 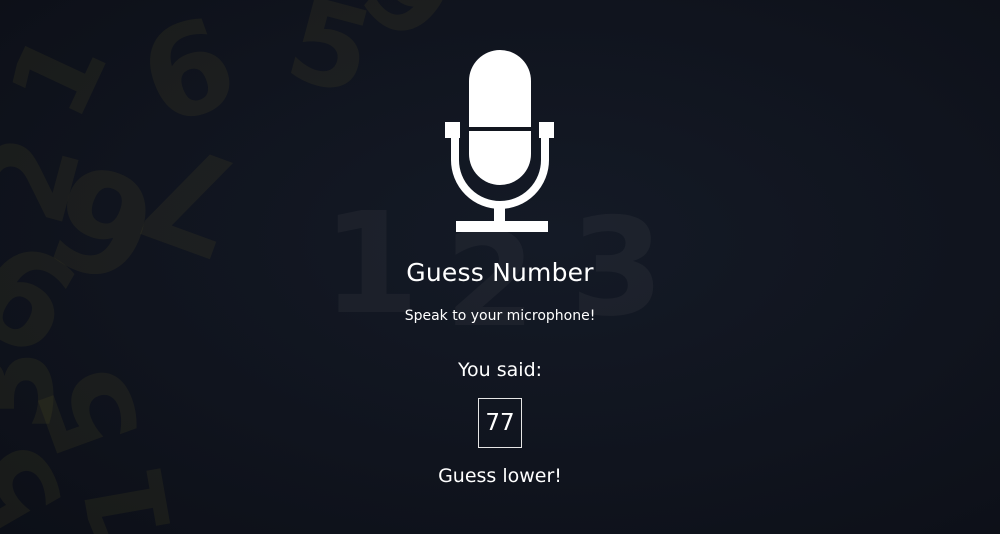 What do you see at coordinates (500, 272) in the screenshot?
I see `app-title: Guess Number` at bounding box center [500, 272].